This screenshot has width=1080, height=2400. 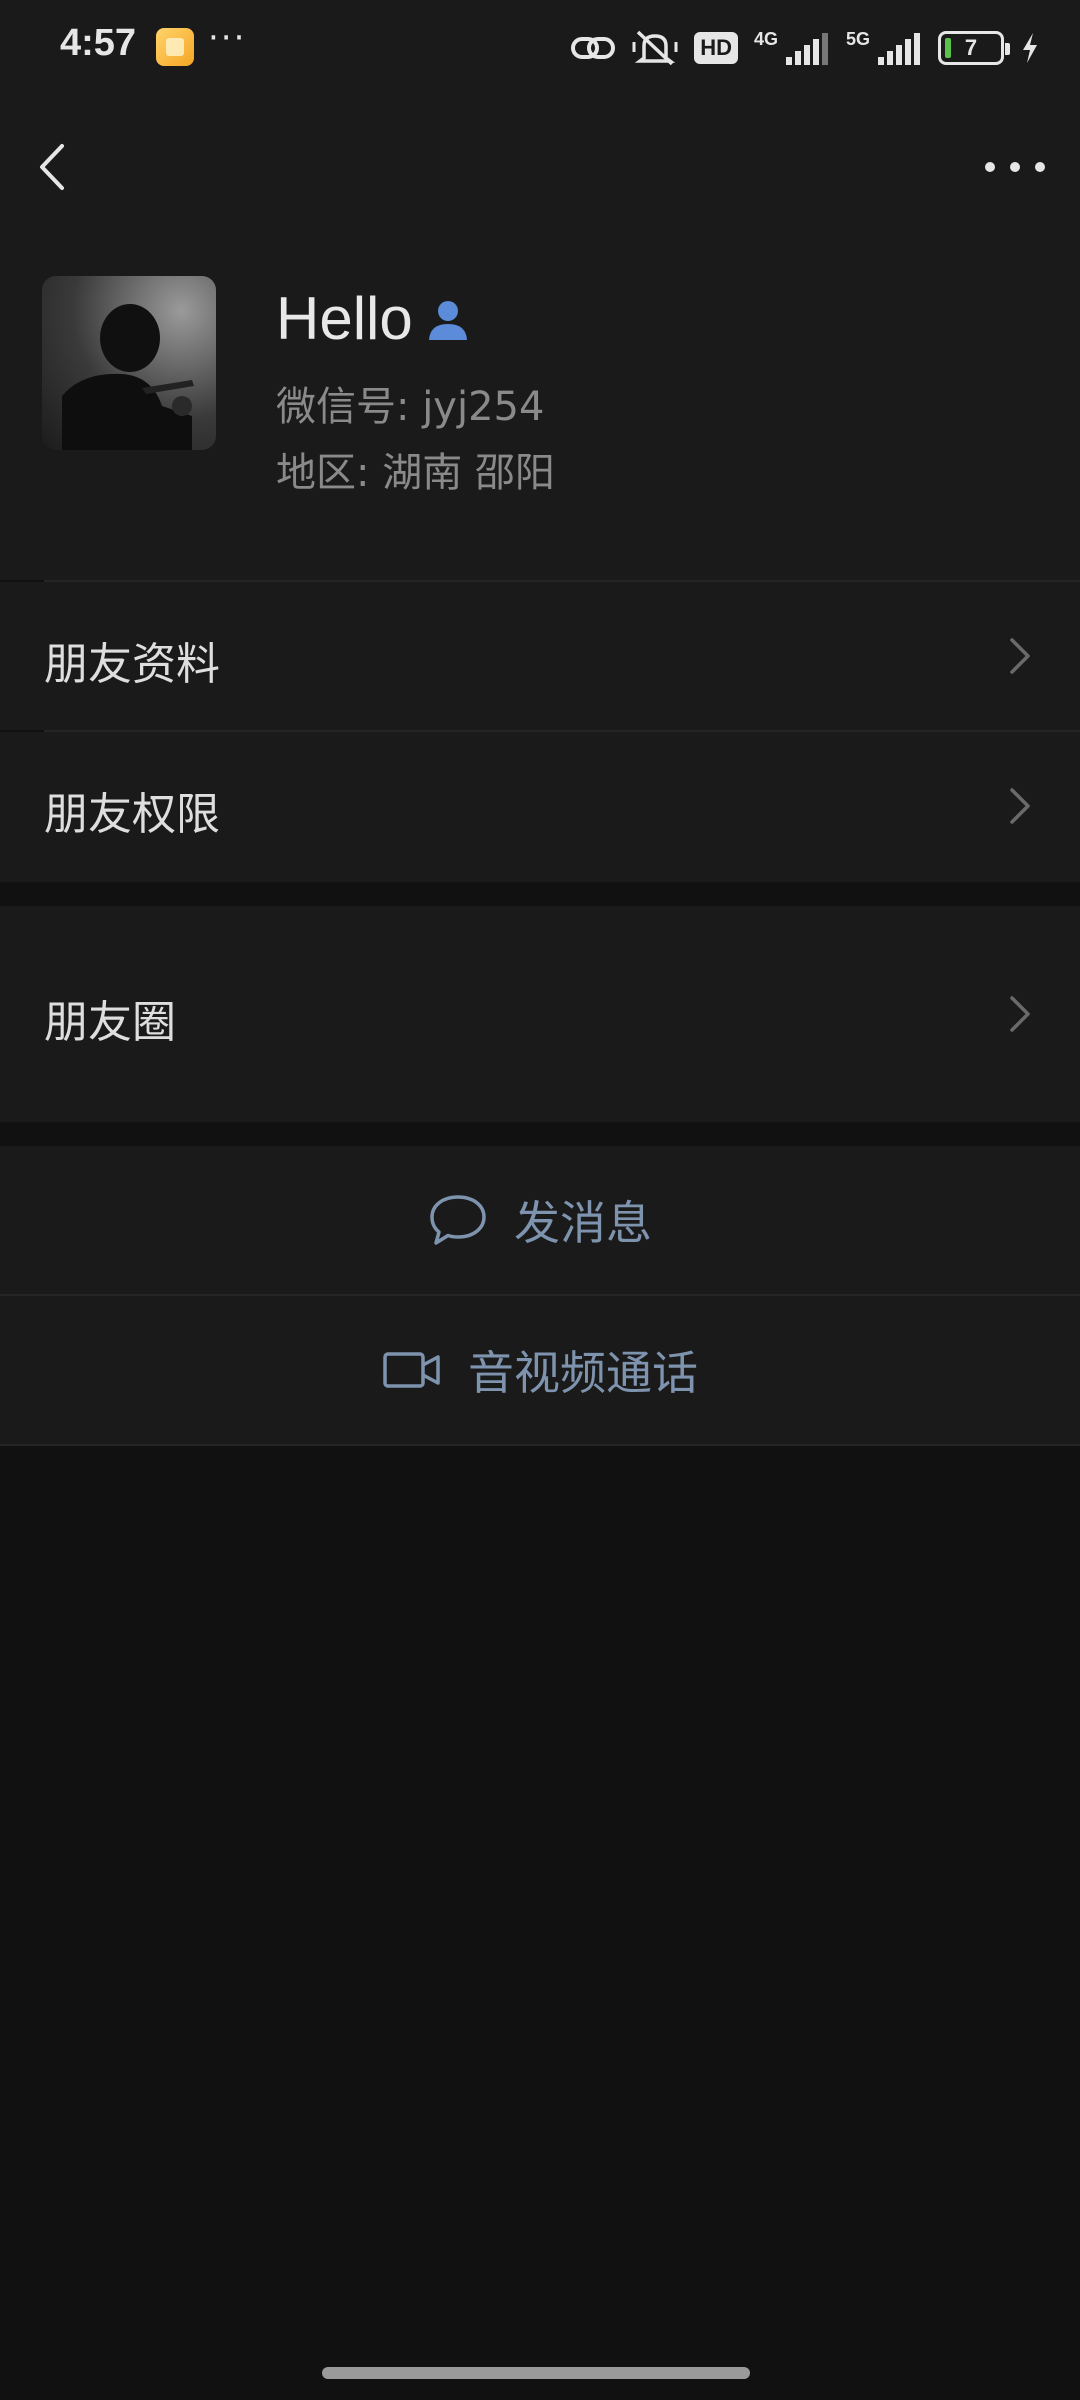 What do you see at coordinates (448, 320) in the screenshot?
I see `contact-person-icon` at bounding box center [448, 320].